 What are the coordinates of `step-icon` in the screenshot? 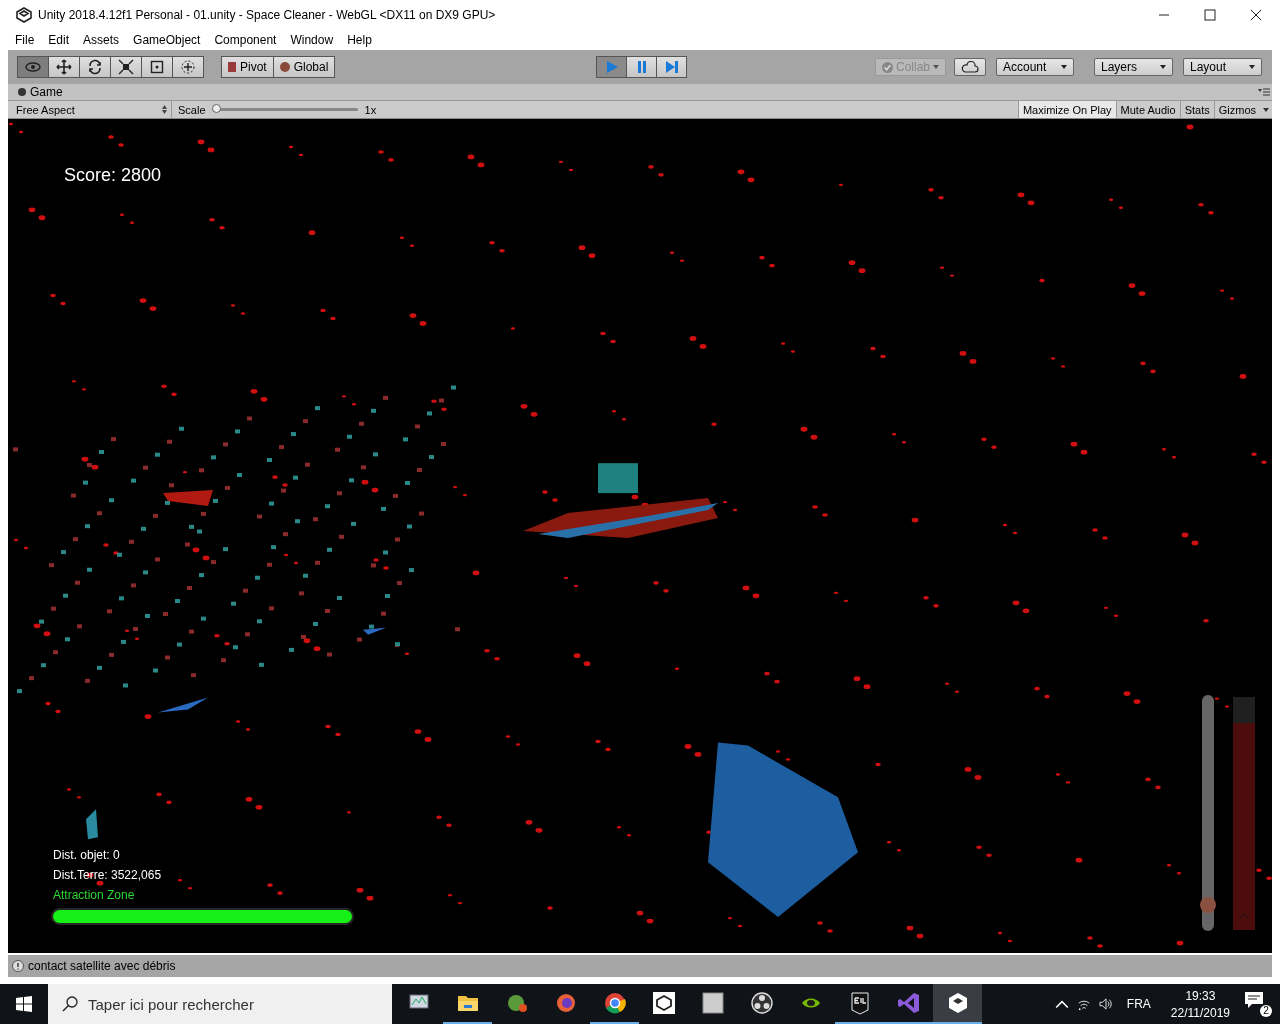 It's located at (671, 67).